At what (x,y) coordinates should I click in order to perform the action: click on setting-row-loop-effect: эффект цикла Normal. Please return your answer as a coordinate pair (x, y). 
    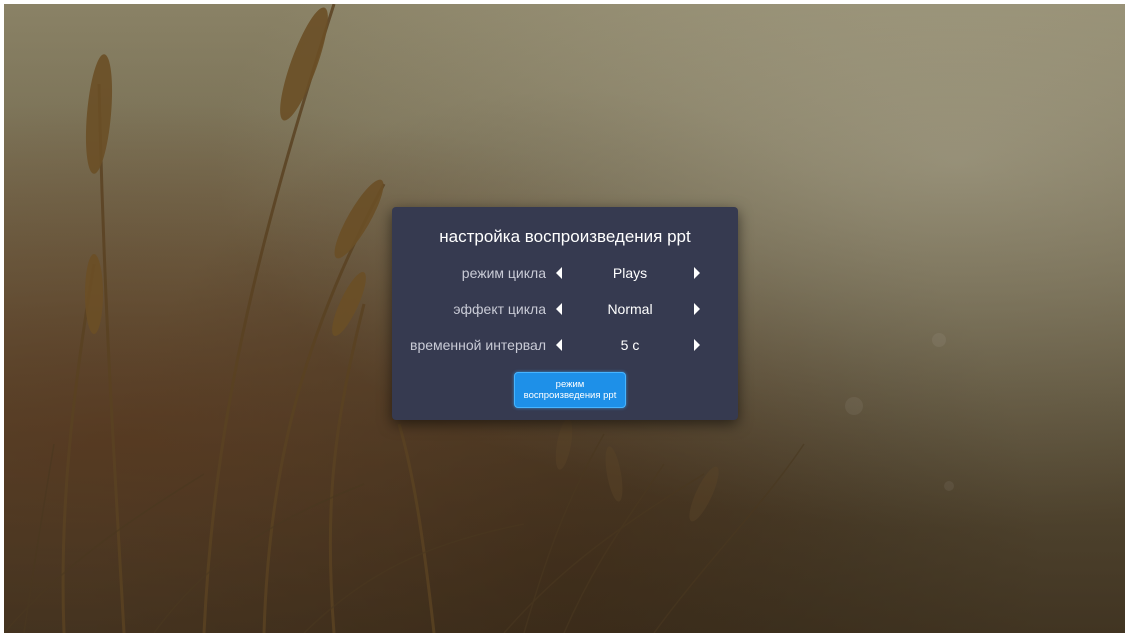
    Looking at the image, I should click on (565, 309).